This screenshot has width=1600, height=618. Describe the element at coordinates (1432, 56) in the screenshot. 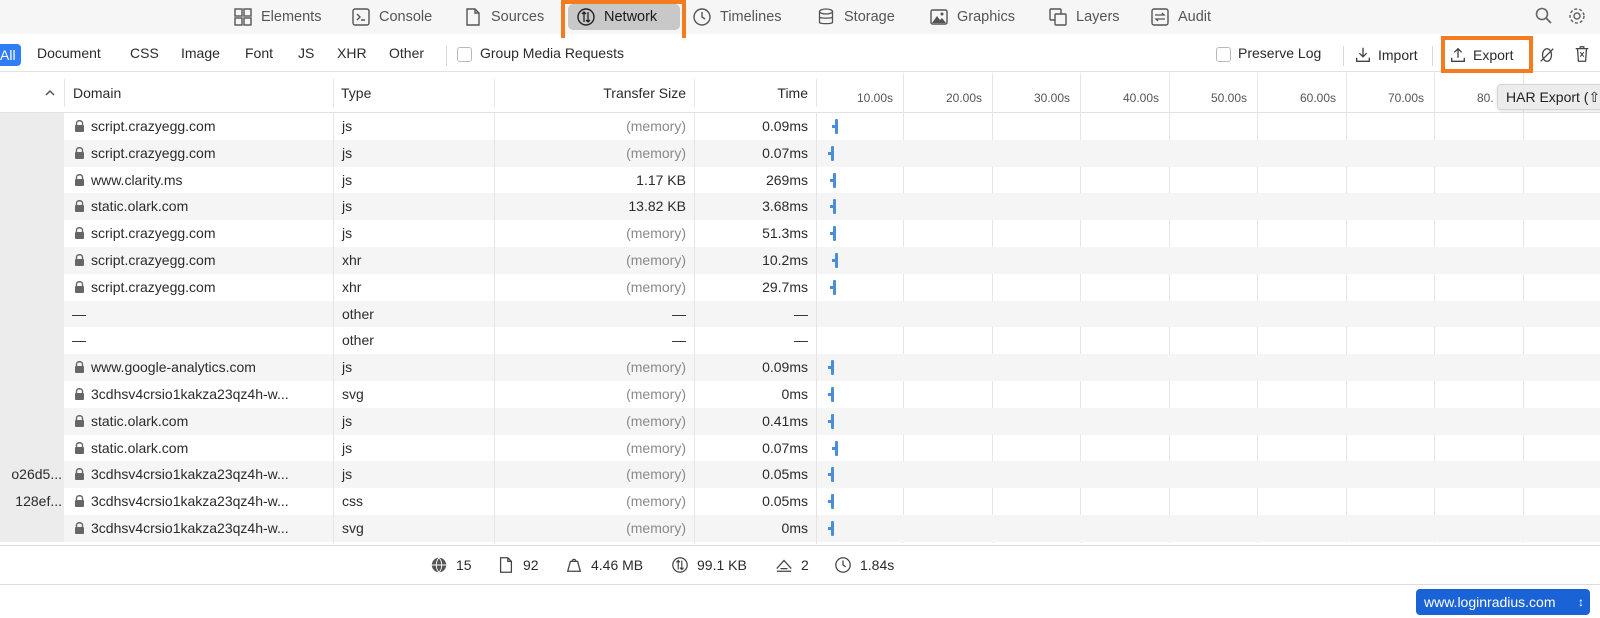

I see `divider` at that location.